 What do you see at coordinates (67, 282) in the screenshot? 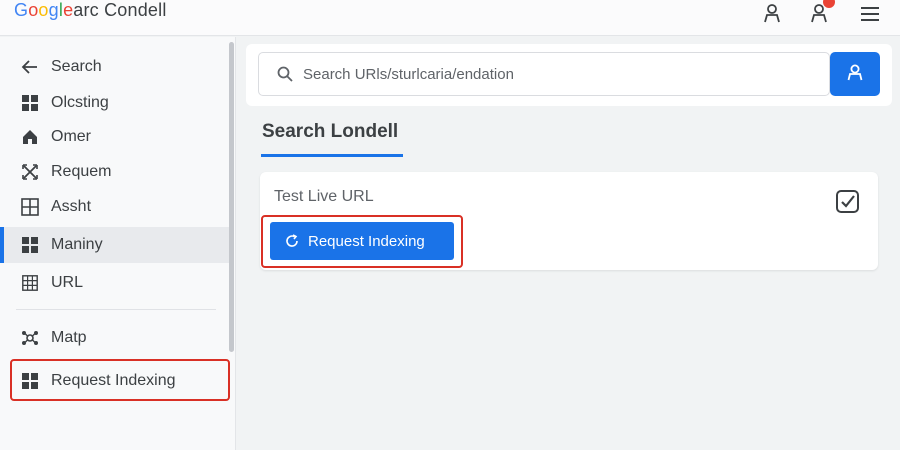
I see `sidebar-item-label: URL` at bounding box center [67, 282].